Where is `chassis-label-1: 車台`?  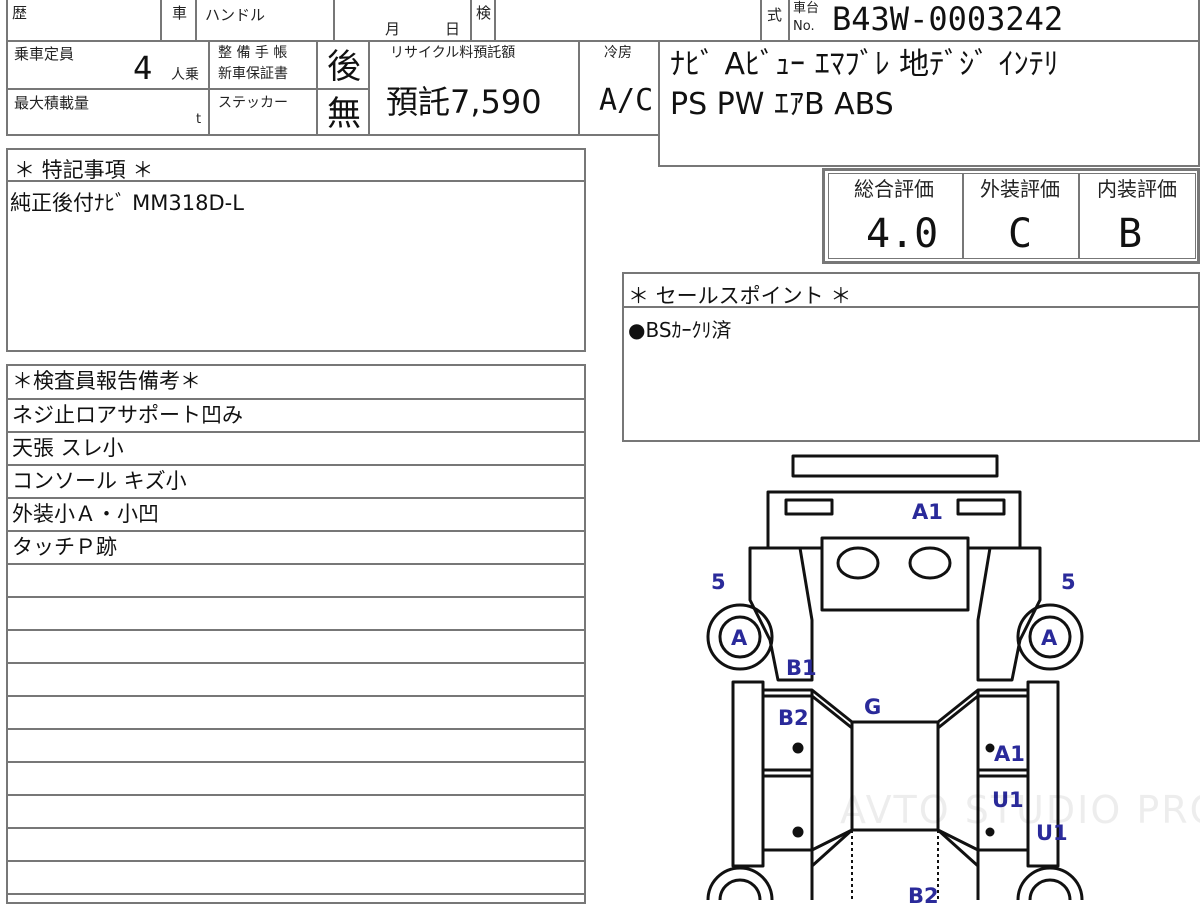 chassis-label-1: 車台 is located at coordinates (806, 8).